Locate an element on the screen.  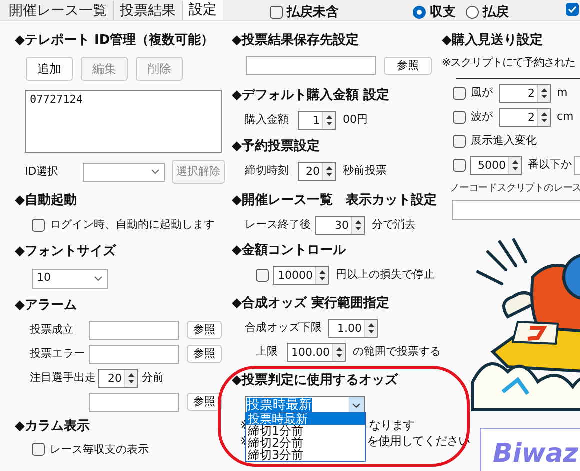
section-heading: ◆購入見送り設定 is located at coordinates (492, 41).